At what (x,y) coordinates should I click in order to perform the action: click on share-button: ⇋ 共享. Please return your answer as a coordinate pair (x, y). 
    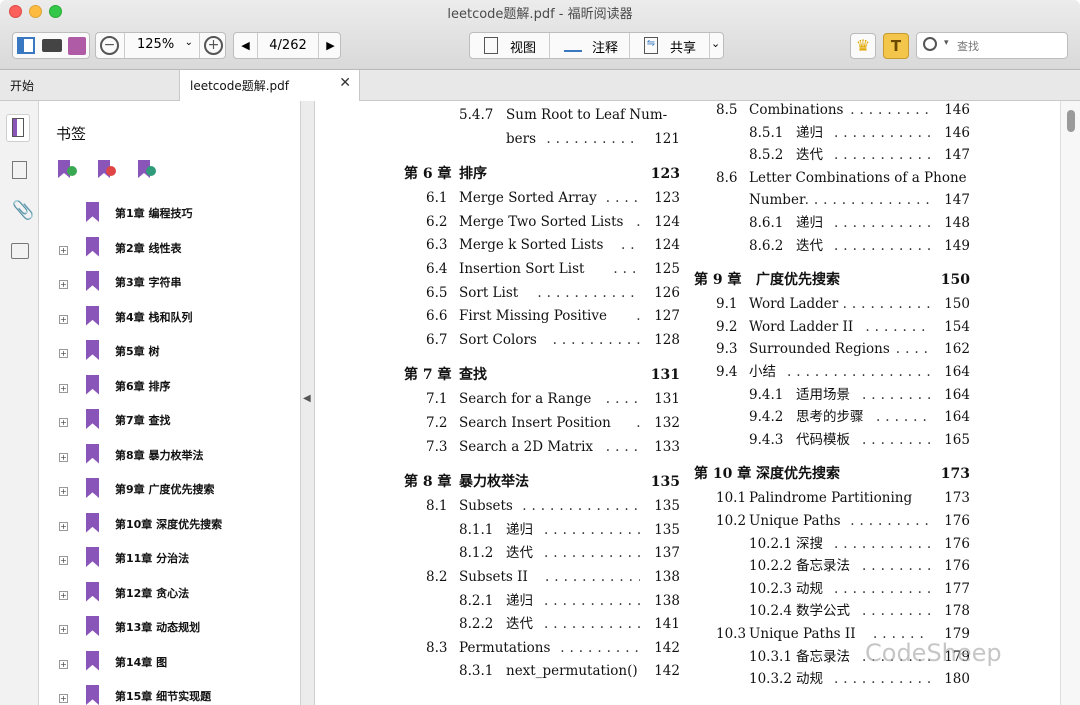
    Looking at the image, I should click on (670, 45).